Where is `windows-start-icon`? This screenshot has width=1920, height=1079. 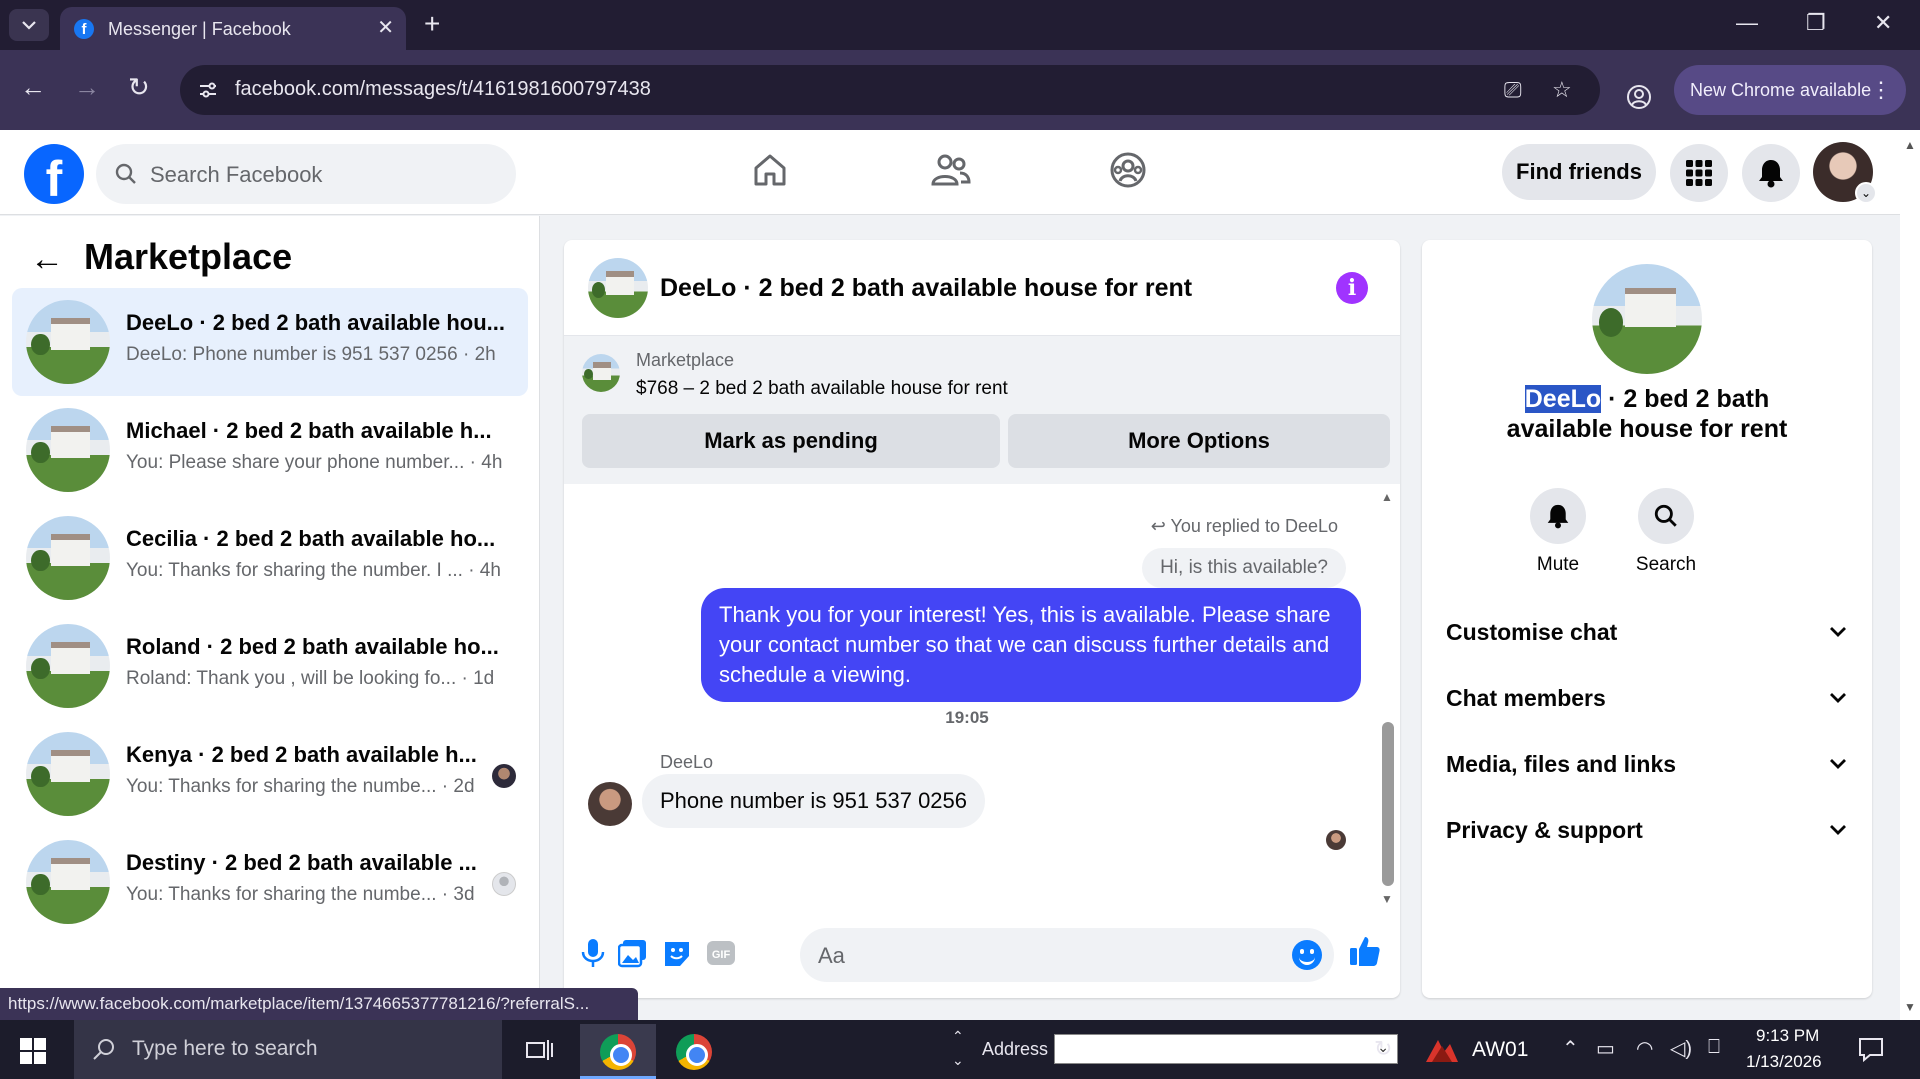 windows-start-icon is located at coordinates (33, 1051).